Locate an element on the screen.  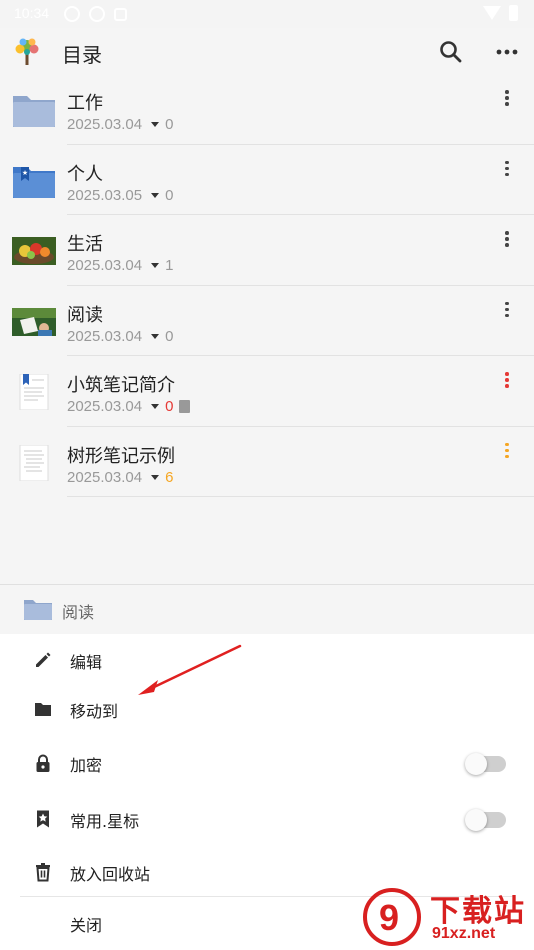
item-name: 小筑笔记简介 is located at coordinates (121, 385).